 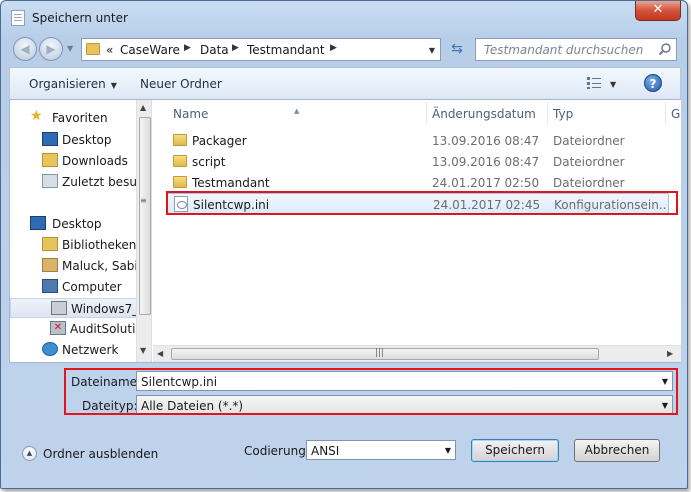 I want to click on nav-item-windows7-os: Windows7_OS (C:), so click(x=75, y=308).